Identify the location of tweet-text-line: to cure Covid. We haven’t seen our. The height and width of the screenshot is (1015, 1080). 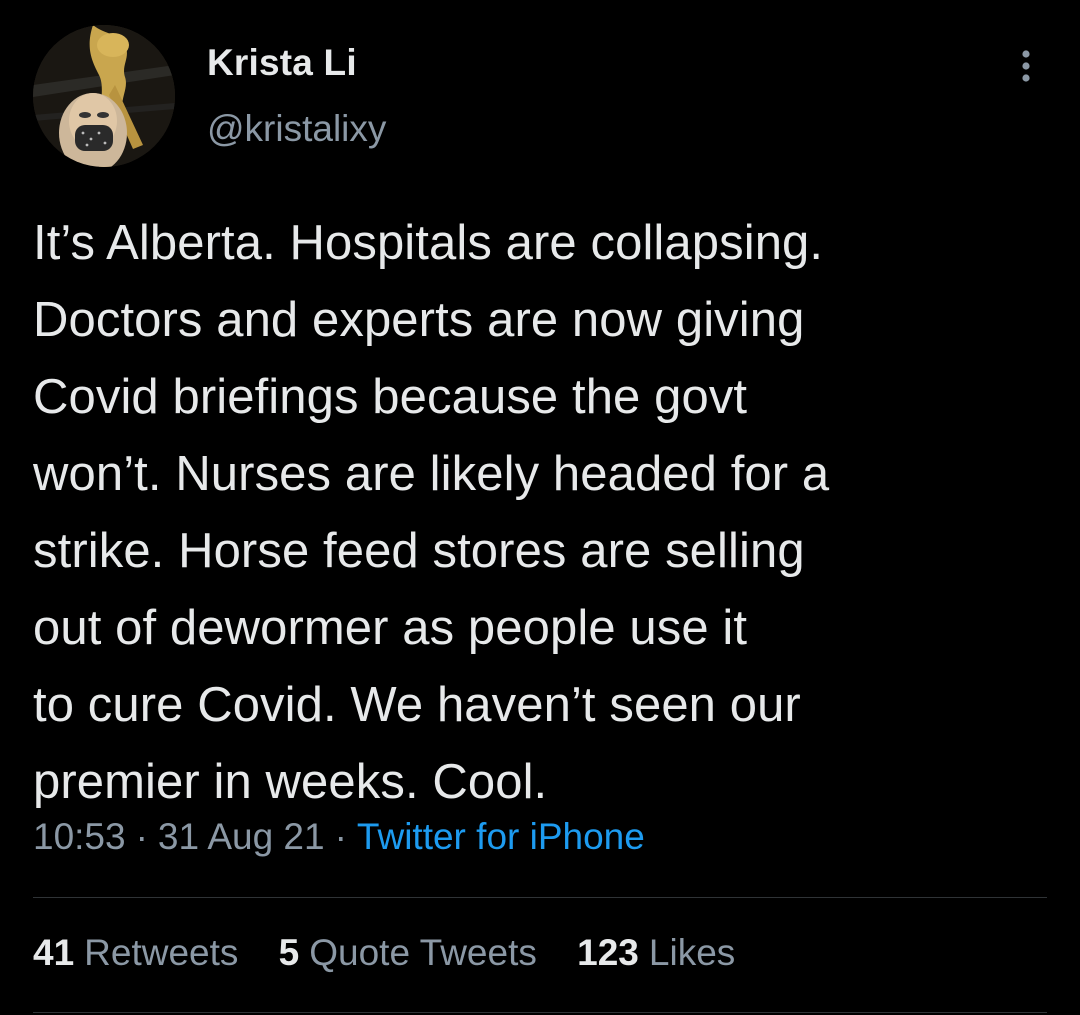
(417, 705).